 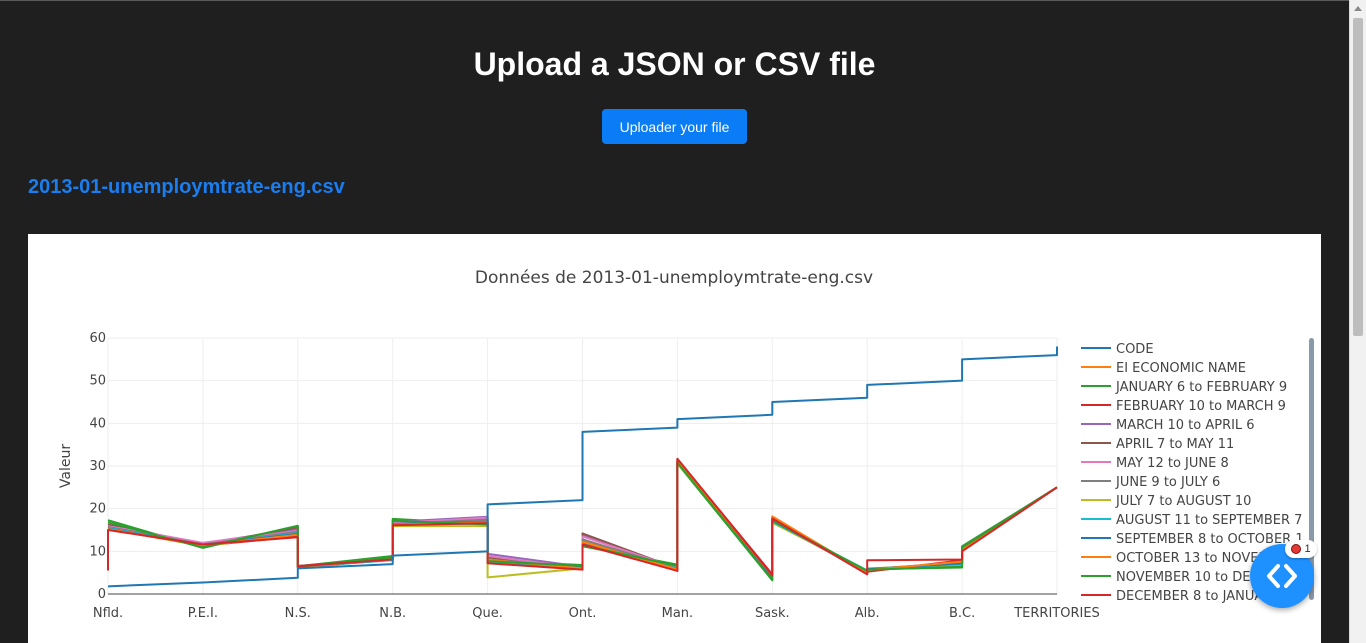 I want to click on x-tick-label: N.B., so click(x=392, y=613).